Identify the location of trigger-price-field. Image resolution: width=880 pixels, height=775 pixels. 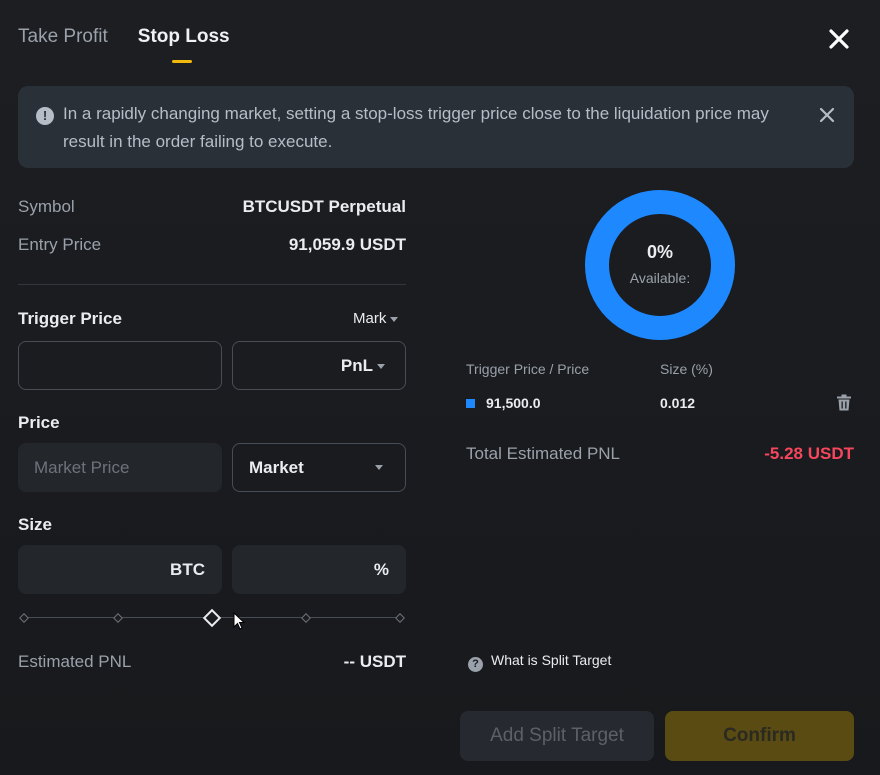
(120, 365).